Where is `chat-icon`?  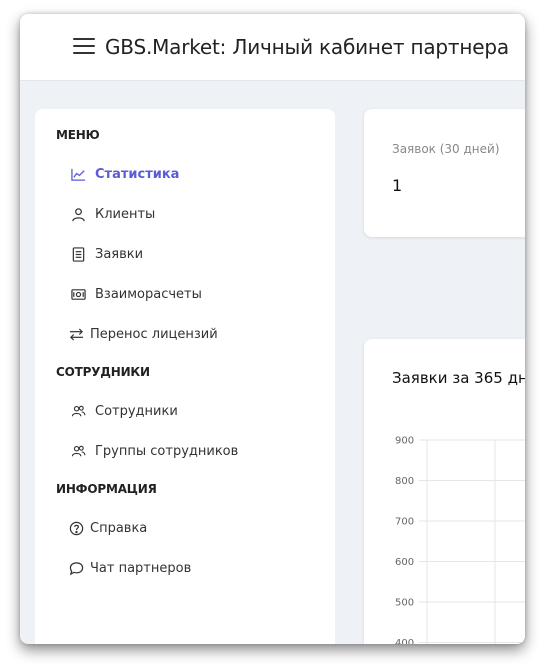 chat-icon is located at coordinates (76, 568).